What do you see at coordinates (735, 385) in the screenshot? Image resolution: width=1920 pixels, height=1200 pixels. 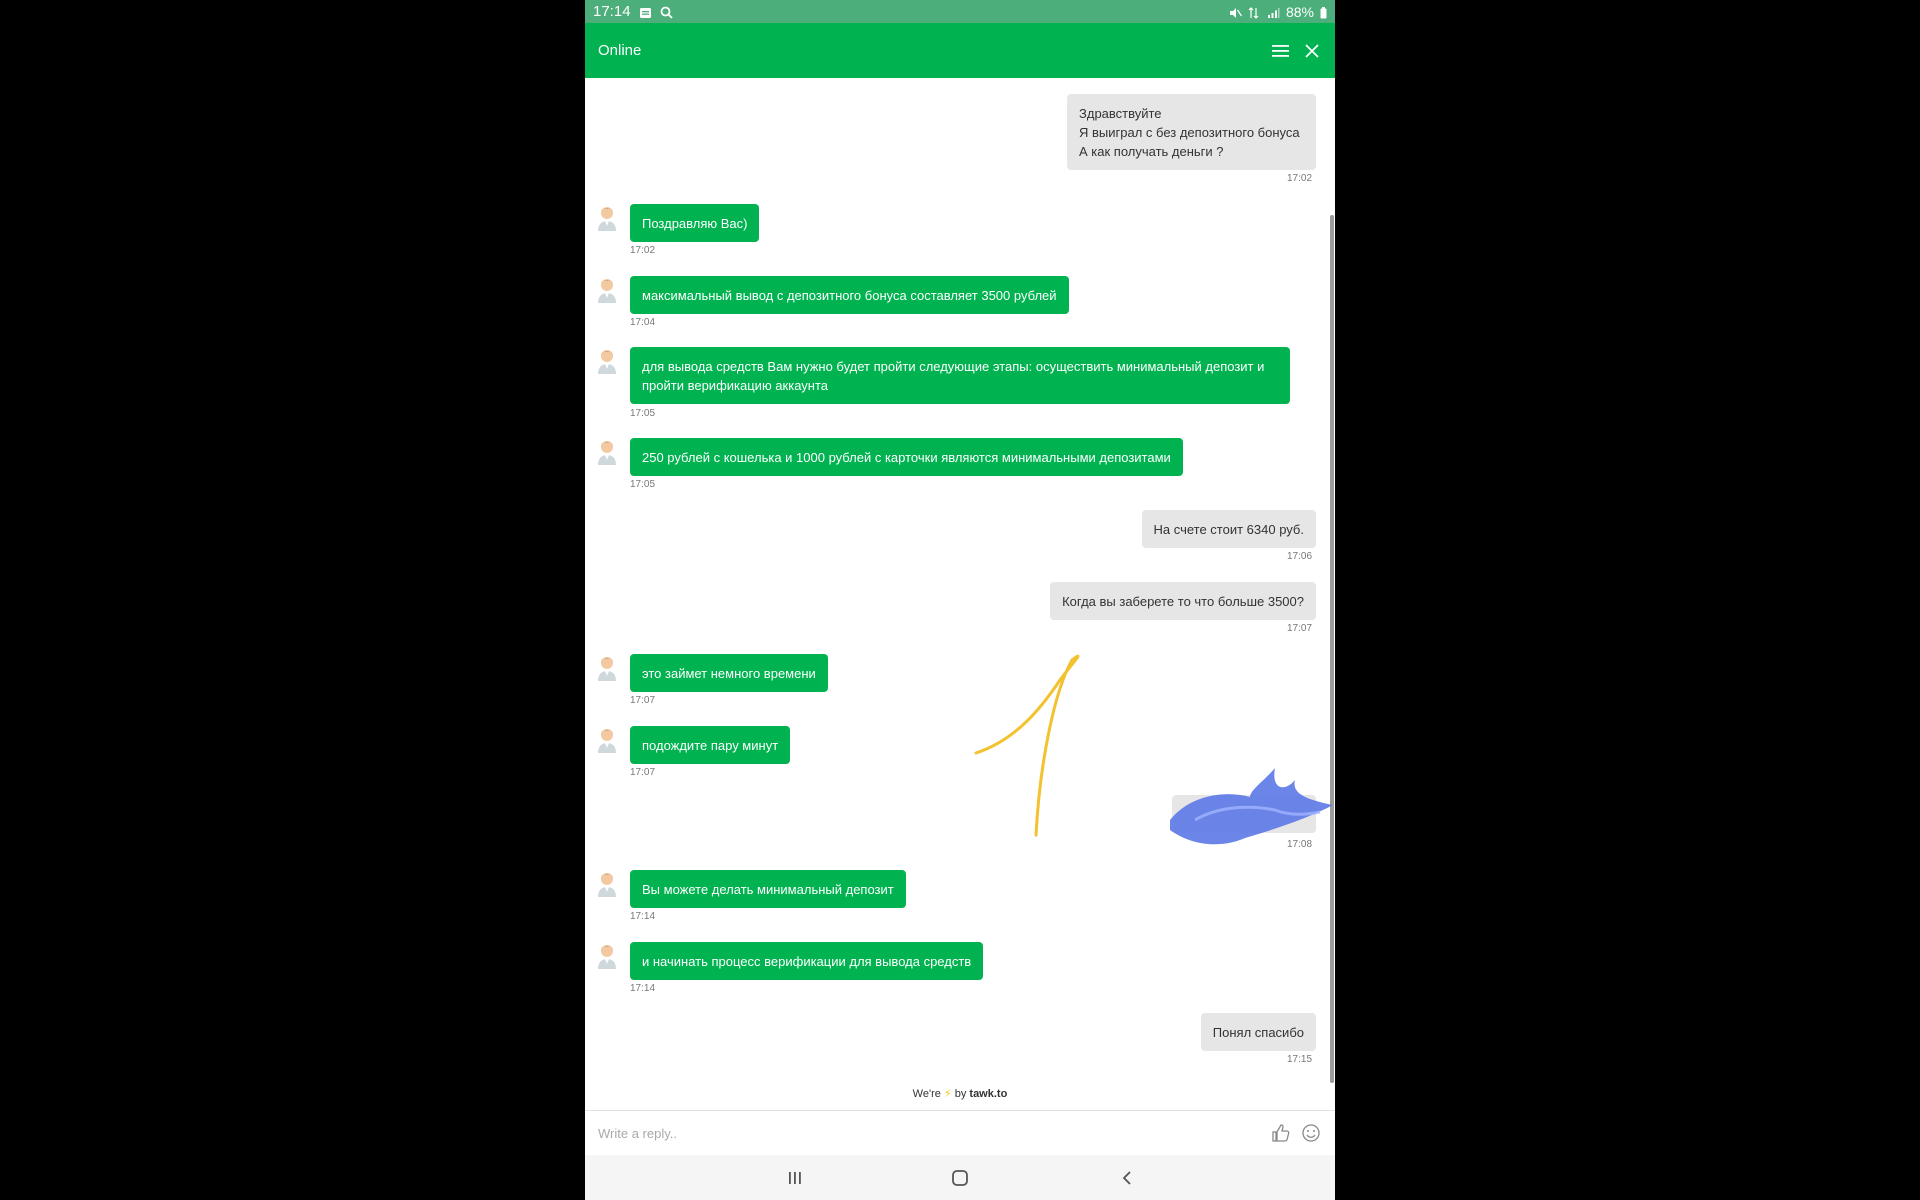 I see `message-line: пройти верификацию аккаунта` at bounding box center [735, 385].